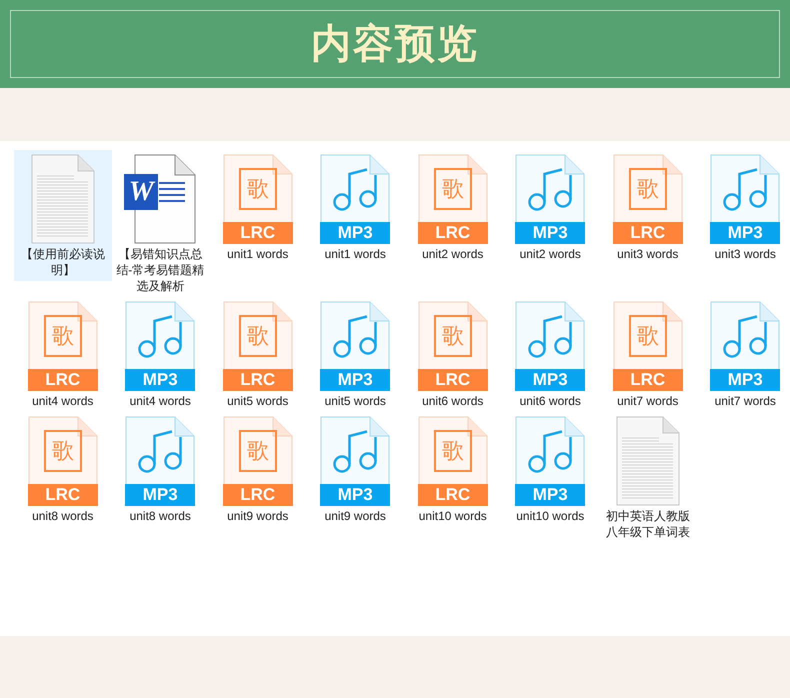 The image size is (790, 698). I want to click on file-item: 歌 LRC unit8 words, so click(63, 469).